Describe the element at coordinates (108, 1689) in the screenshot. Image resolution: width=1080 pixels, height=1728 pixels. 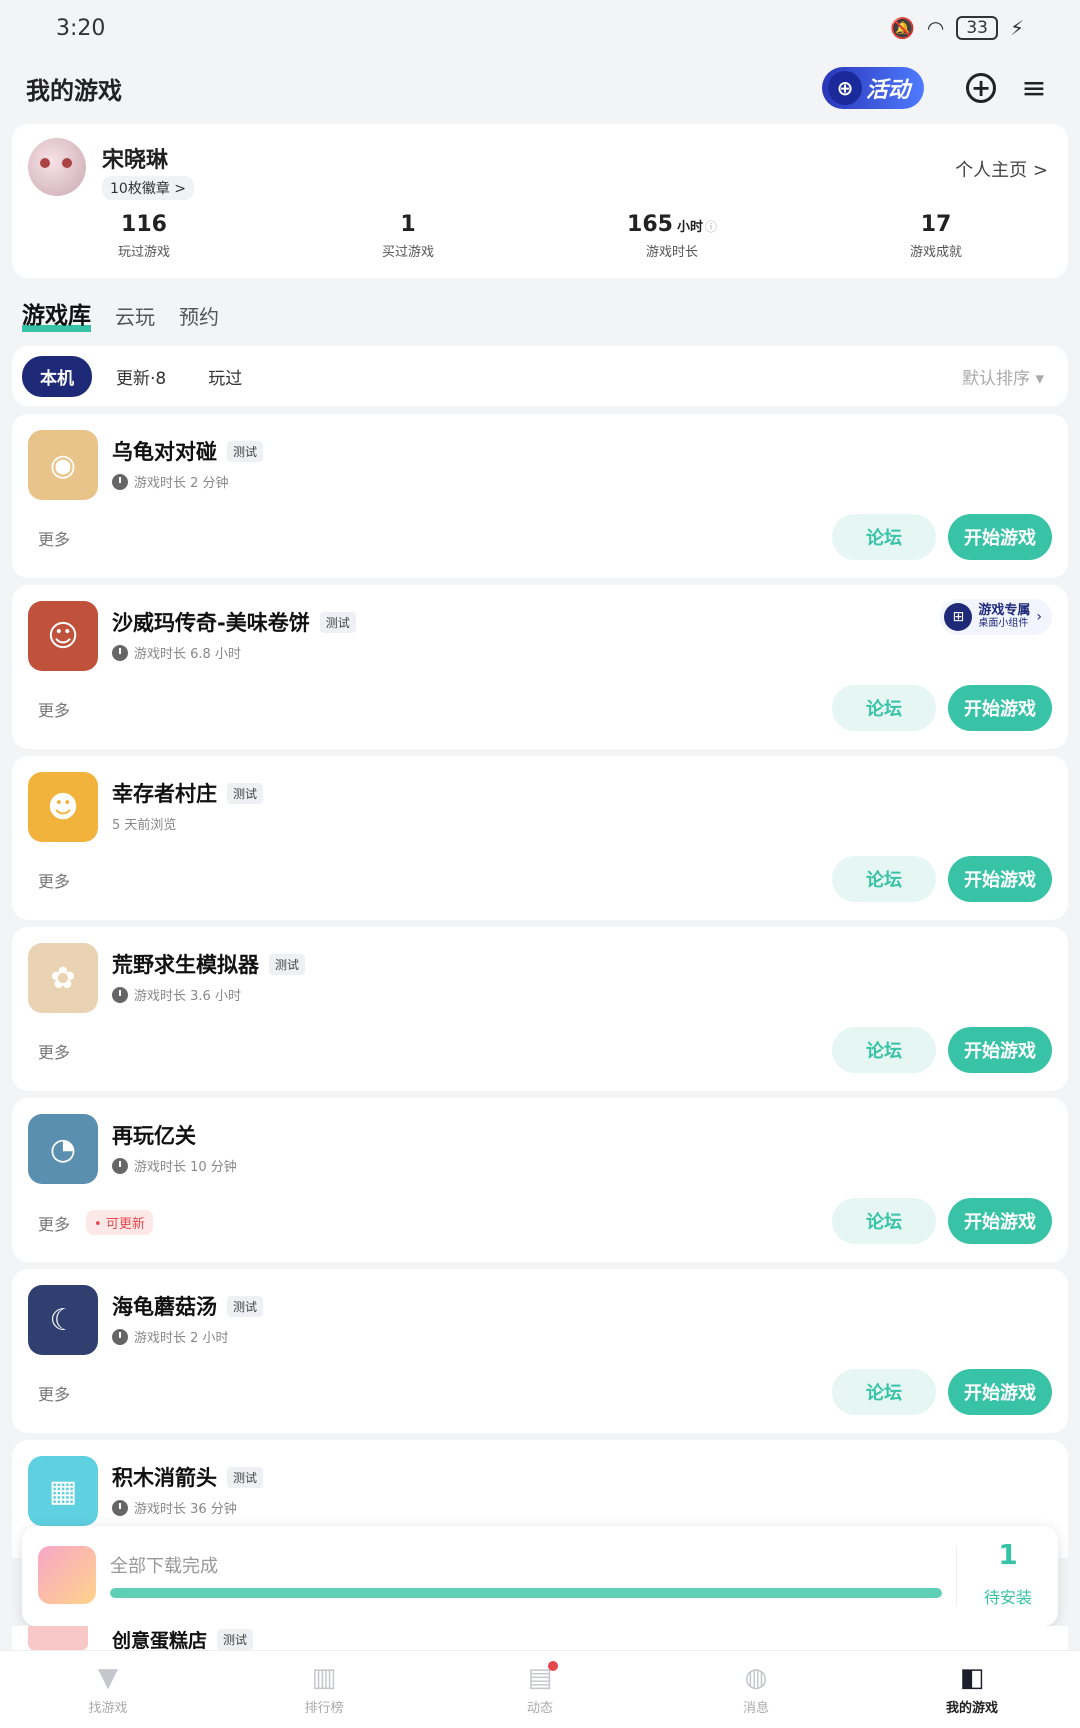
I see `nav-find-games: ▼ 找游戏` at that location.